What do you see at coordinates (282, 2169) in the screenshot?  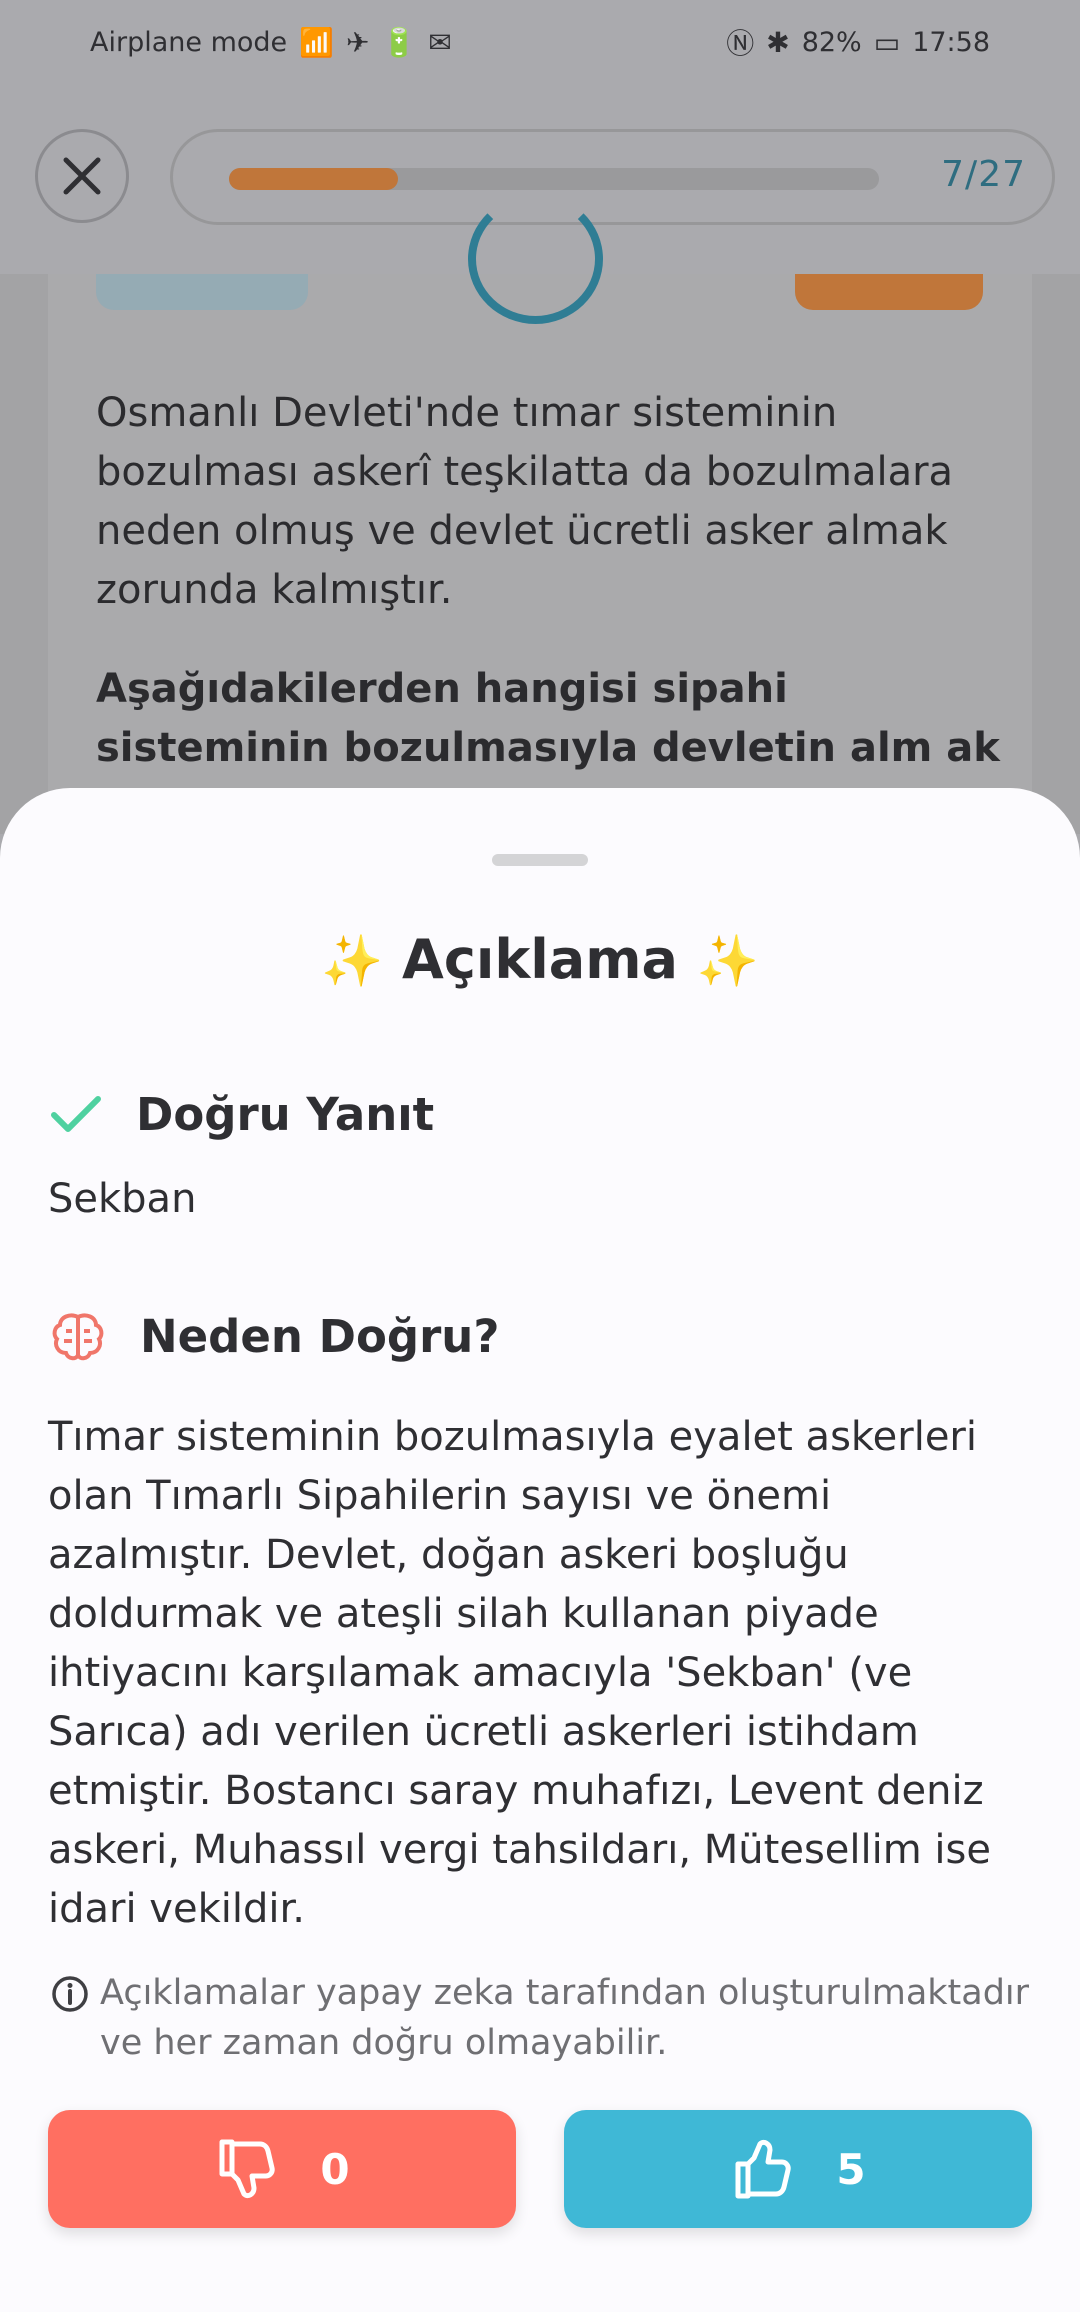 I see `dislike-button: 0` at bounding box center [282, 2169].